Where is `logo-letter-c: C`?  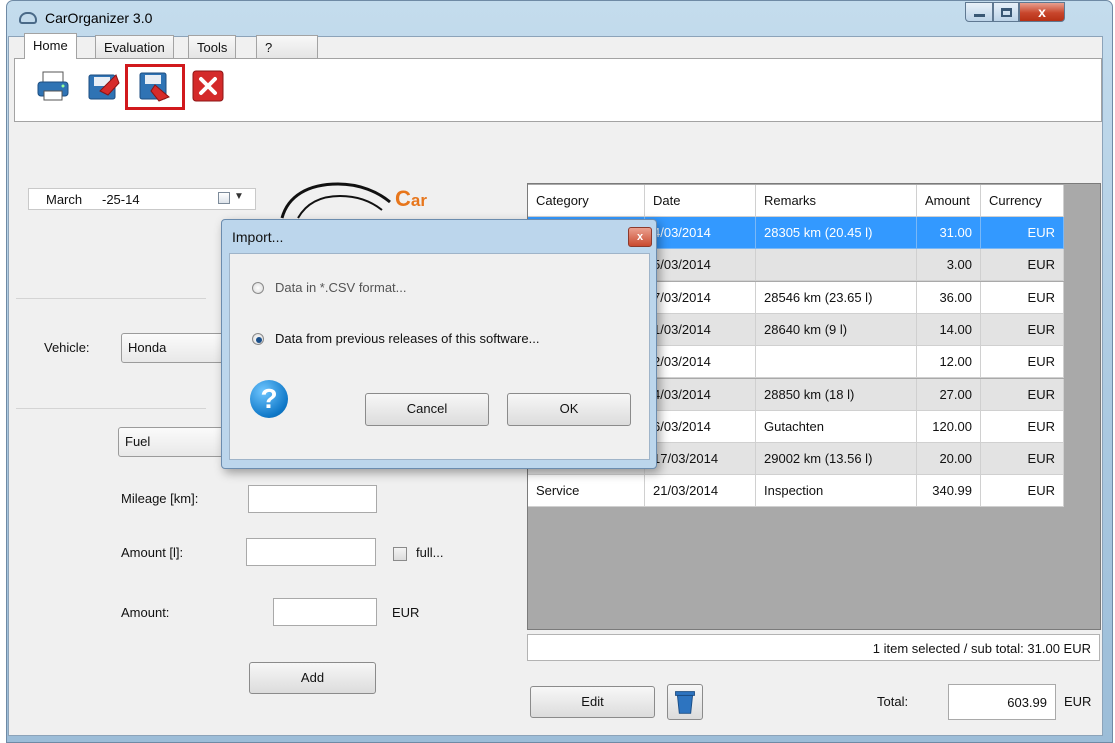
logo-letter-c: C is located at coordinates (403, 198).